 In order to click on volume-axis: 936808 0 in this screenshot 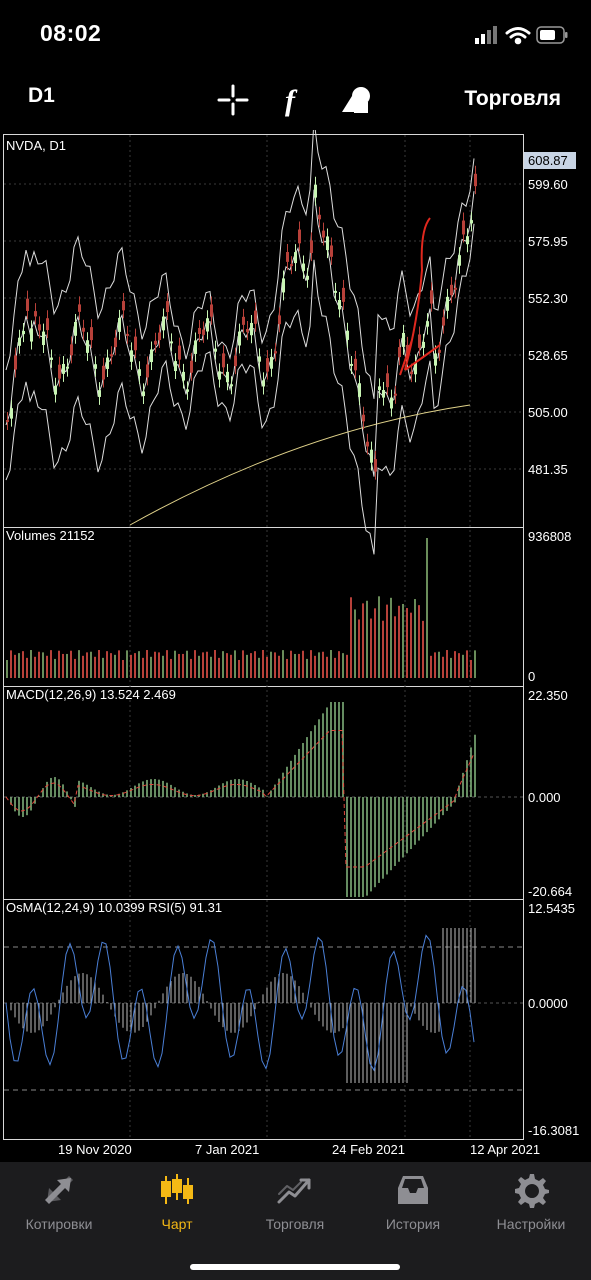, I will do `click(549, 606)`.